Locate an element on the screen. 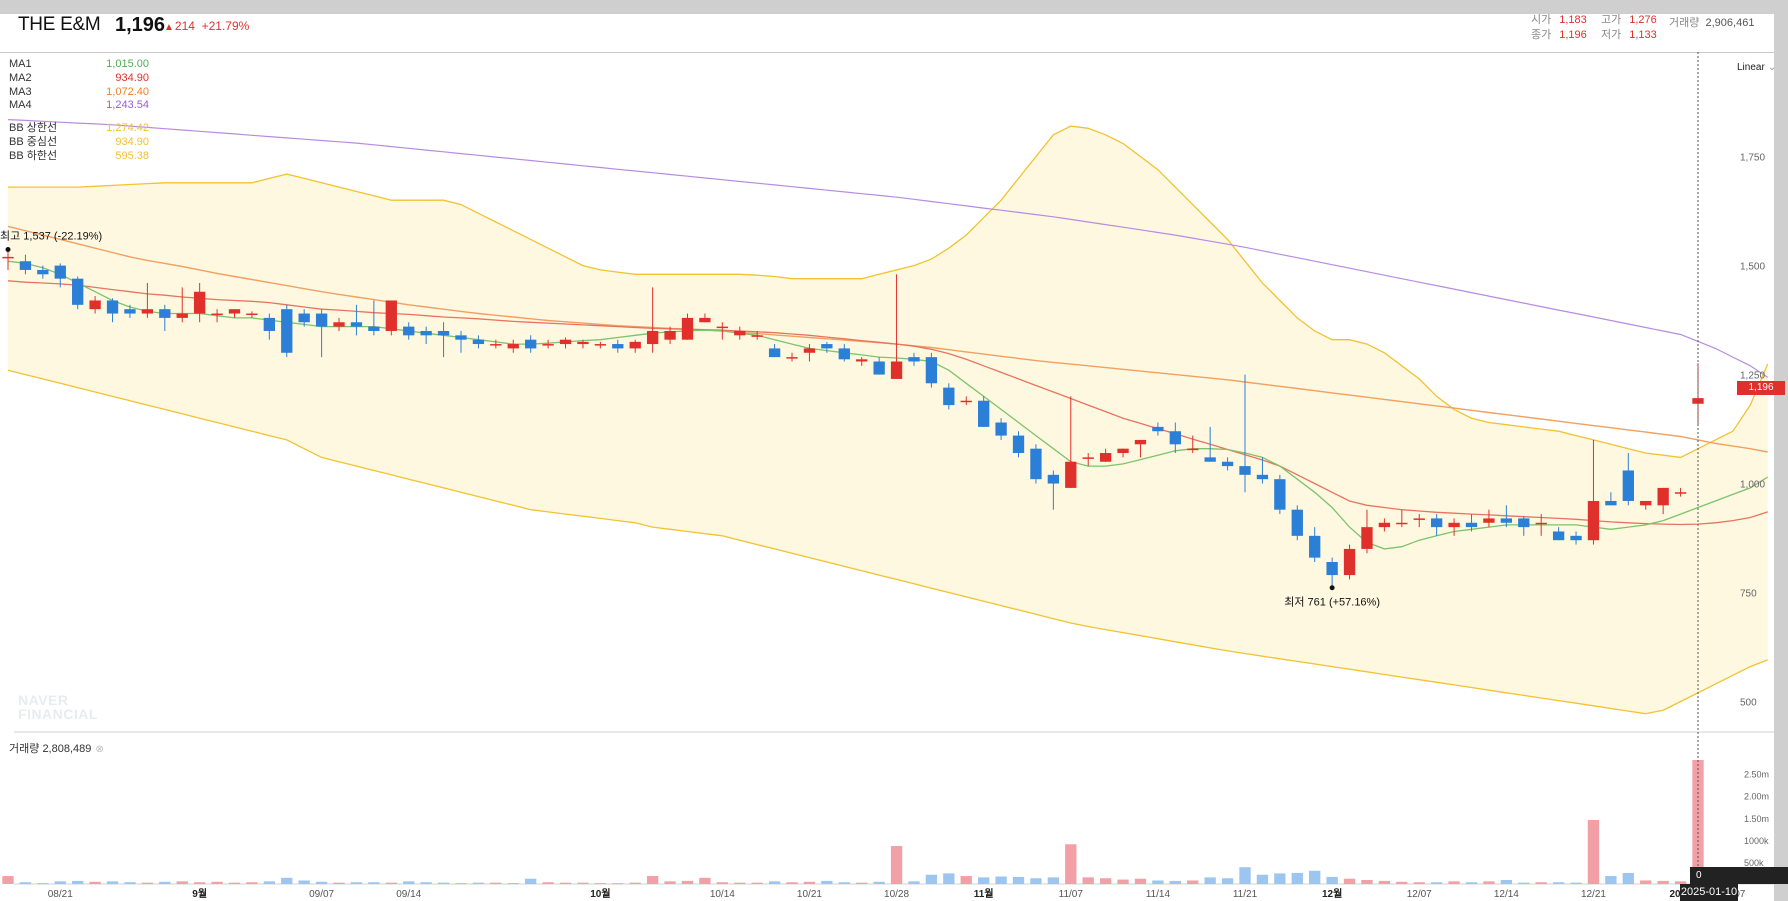 The width and height of the screenshot is (1788, 901). scale-mode-dropdown: Linear ⌄ is located at coordinates (1756, 67).